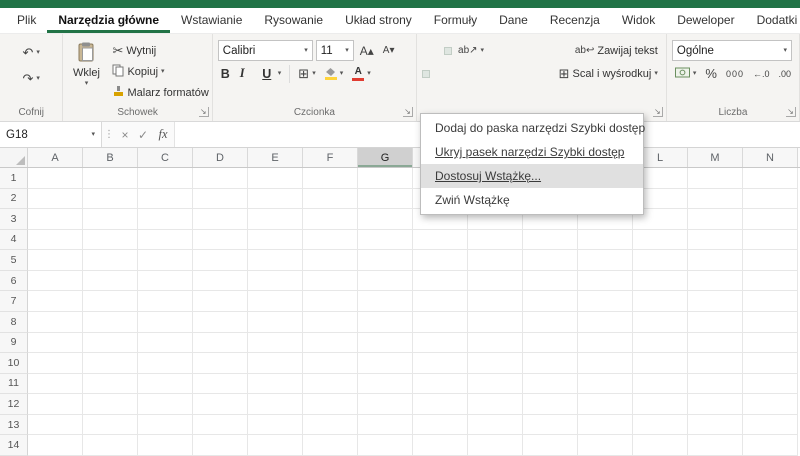 This screenshot has width=800, height=456. I want to click on cell-F9, so click(330, 343).